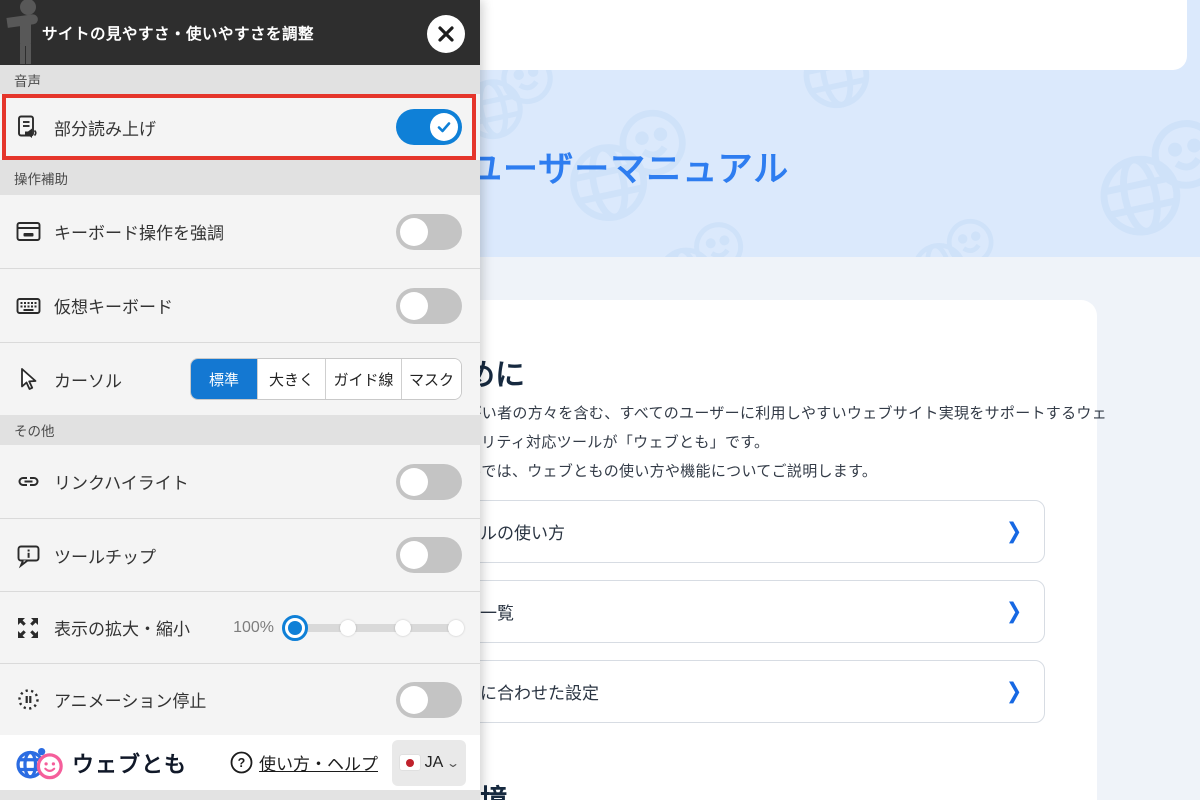 Image resolution: width=1200 pixels, height=800 pixels. What do you see at coordinates (240, 481) in the screenshot?
I see `row-link-highlight: リンクハイライト` at bounding box center [240, 481].